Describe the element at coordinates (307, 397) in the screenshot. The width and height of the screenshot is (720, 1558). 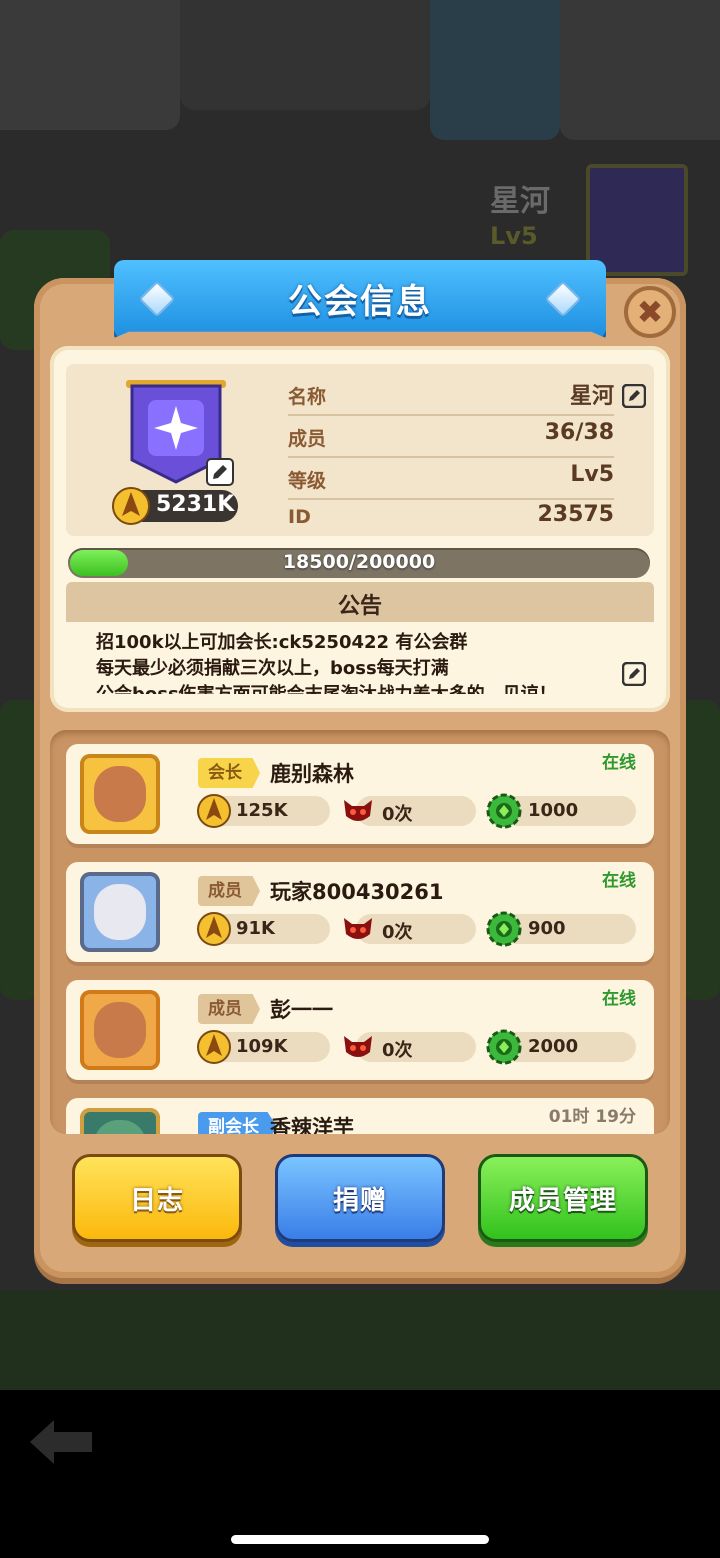
I see `guild-name-label: 名称` at that location.